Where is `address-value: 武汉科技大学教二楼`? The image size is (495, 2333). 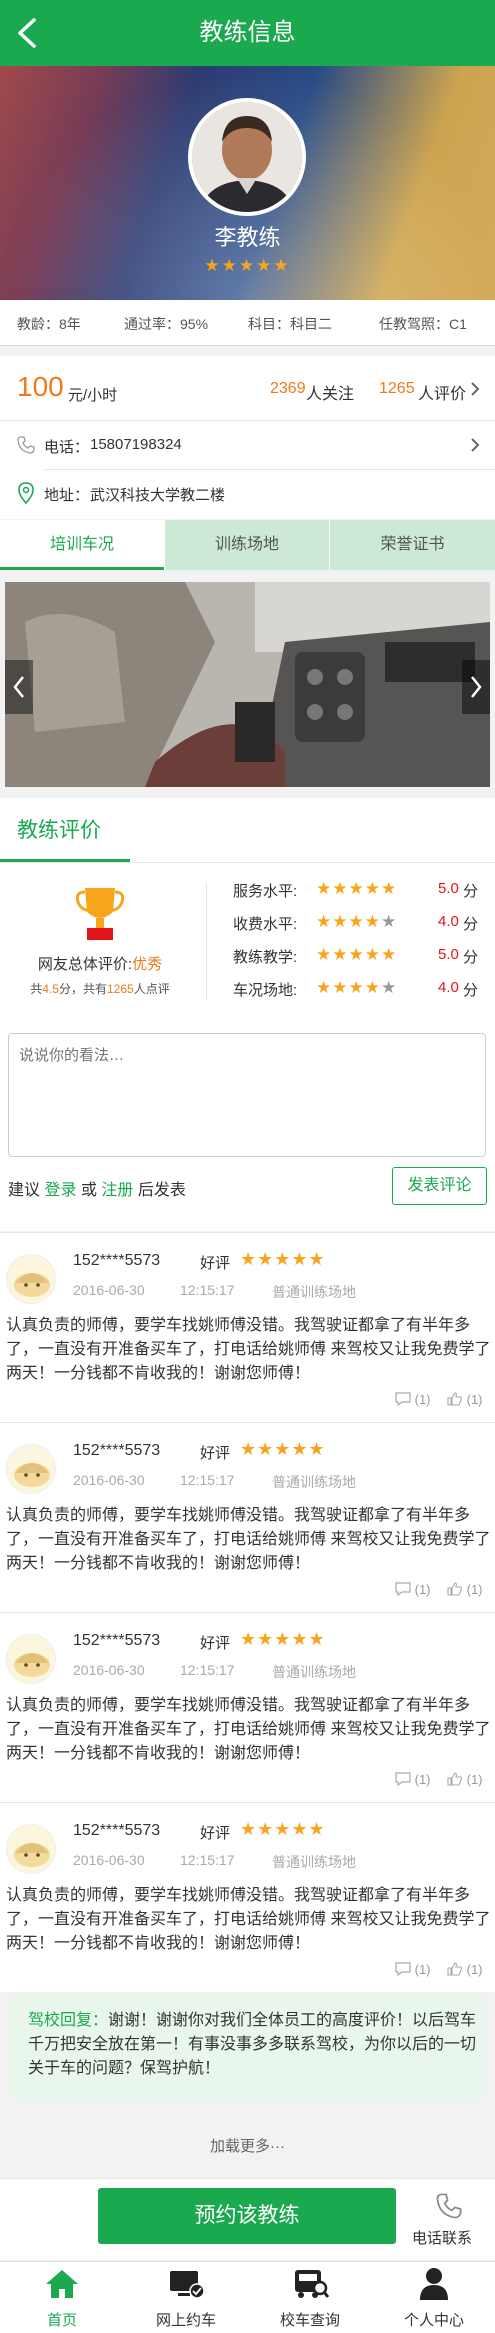
address-value: 武汉科技大学教二楼 is located at coordinates (158, 495).